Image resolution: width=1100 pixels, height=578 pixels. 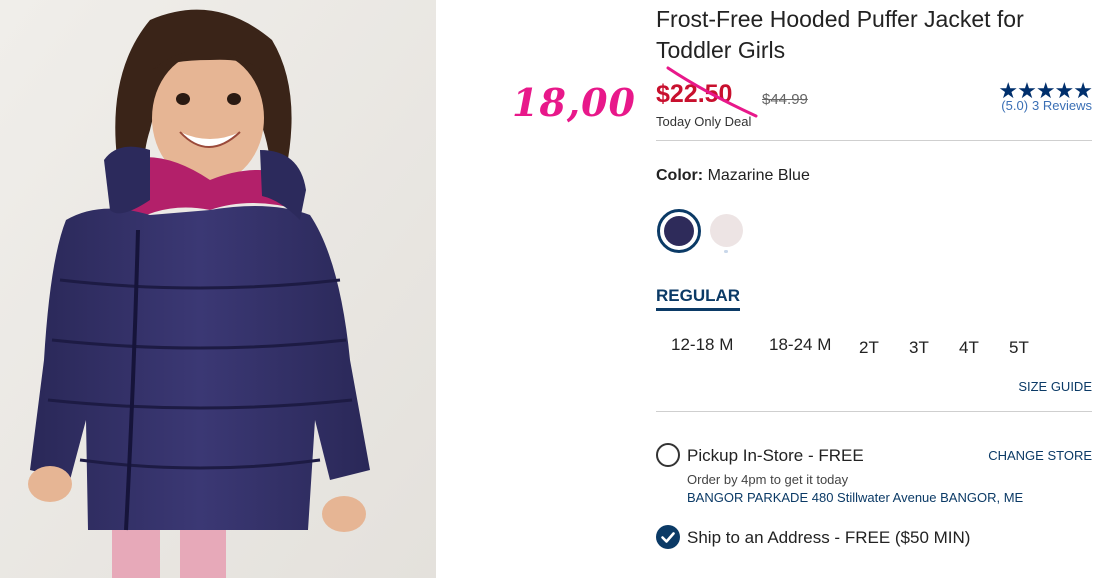 What do you see at coordinates (668, 455) in the screenshot?
I see `pickup-radio` at bounding box center [668, 455].